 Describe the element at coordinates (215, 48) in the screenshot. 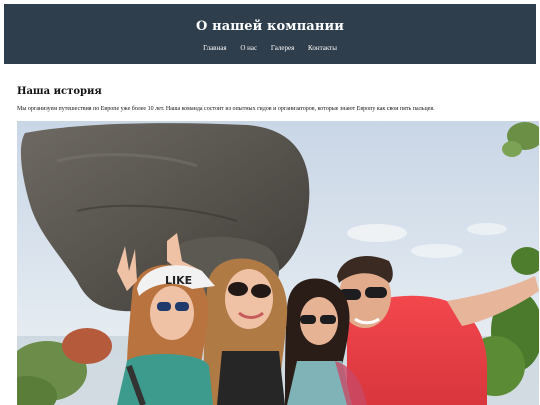

I see `nav-link-home: Главная` at that location.